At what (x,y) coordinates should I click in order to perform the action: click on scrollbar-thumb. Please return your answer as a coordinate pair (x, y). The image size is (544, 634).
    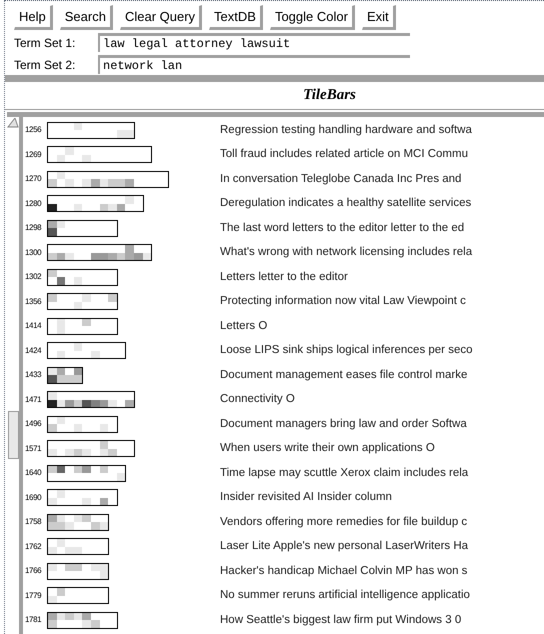
    Looking at the image, I should click on (13, 435).